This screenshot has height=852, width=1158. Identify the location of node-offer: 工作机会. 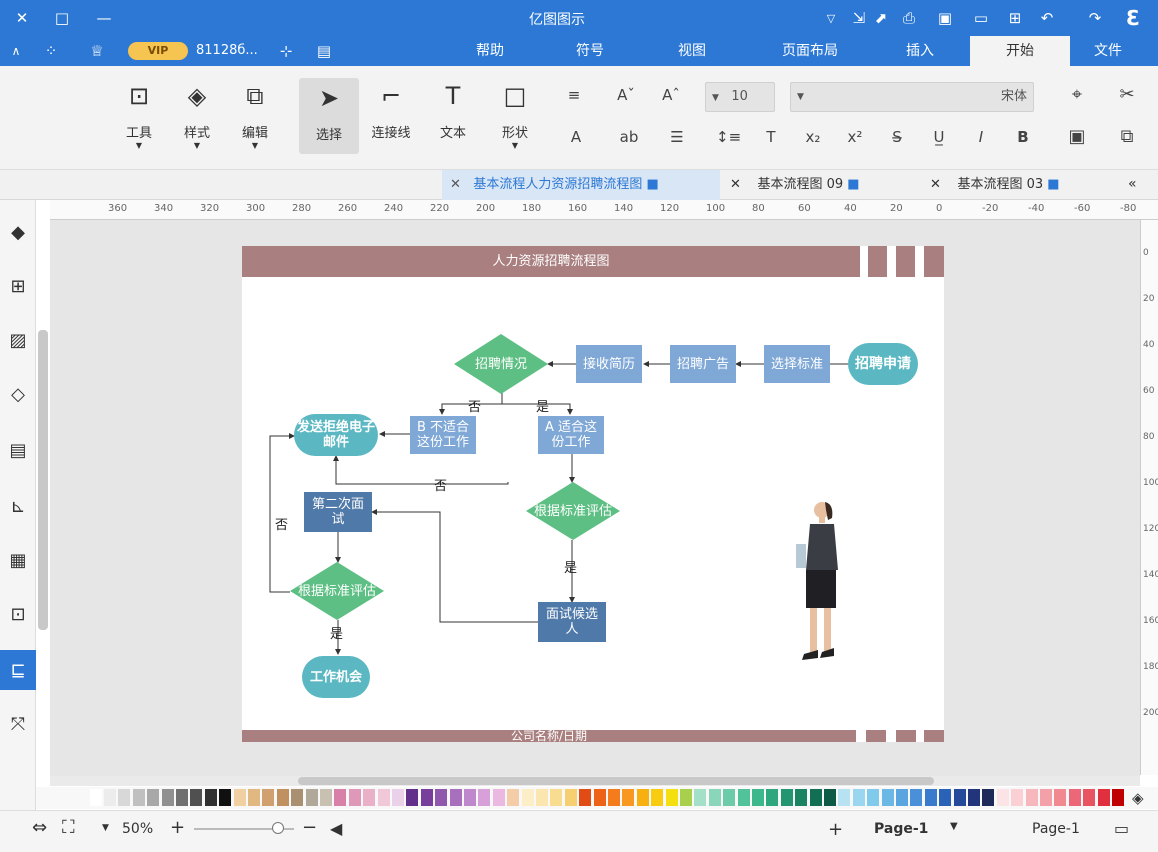
(336, 677).